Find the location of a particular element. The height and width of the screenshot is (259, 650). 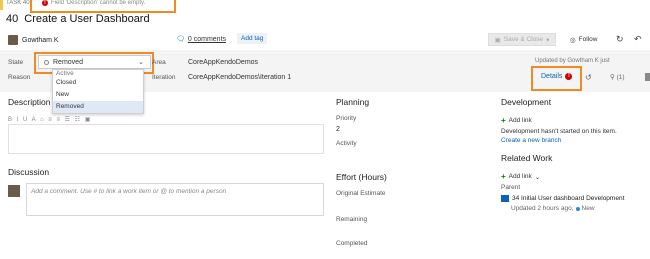

work-item-id: 40 is located at coordinates (12, 19).